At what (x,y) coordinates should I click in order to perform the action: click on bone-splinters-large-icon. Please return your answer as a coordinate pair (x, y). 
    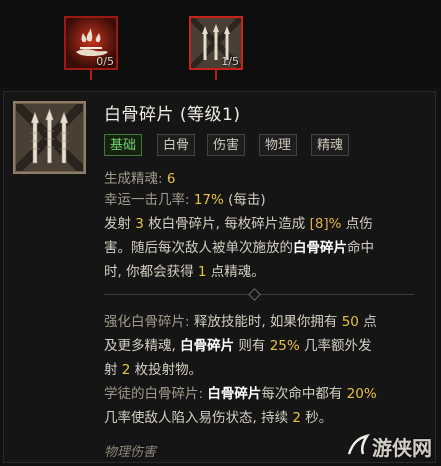
    Looking at the image, I should click on (49, 137).